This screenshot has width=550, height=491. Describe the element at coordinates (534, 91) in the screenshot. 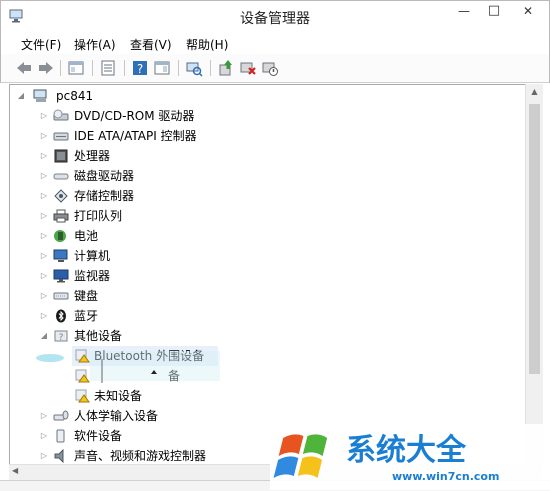

I see `scroll-up-icon: ▲` at that location.